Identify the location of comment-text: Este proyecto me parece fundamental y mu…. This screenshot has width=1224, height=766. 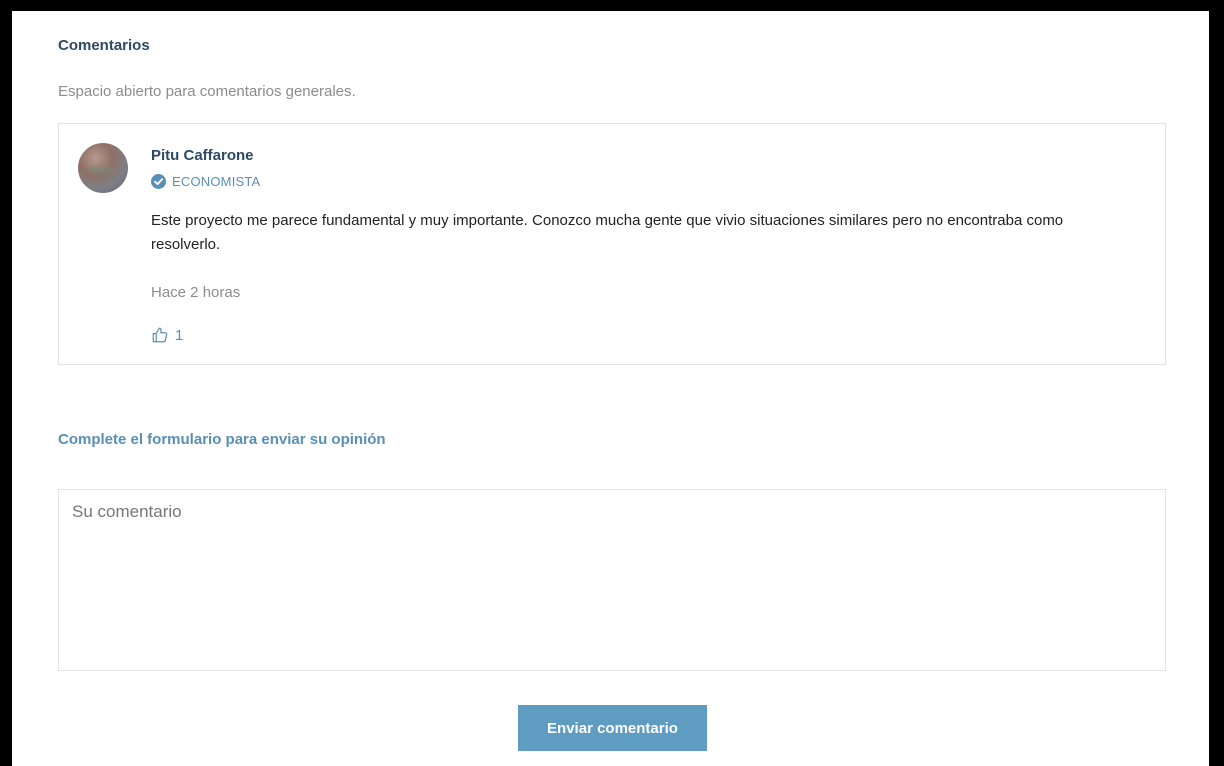
(607, 232).